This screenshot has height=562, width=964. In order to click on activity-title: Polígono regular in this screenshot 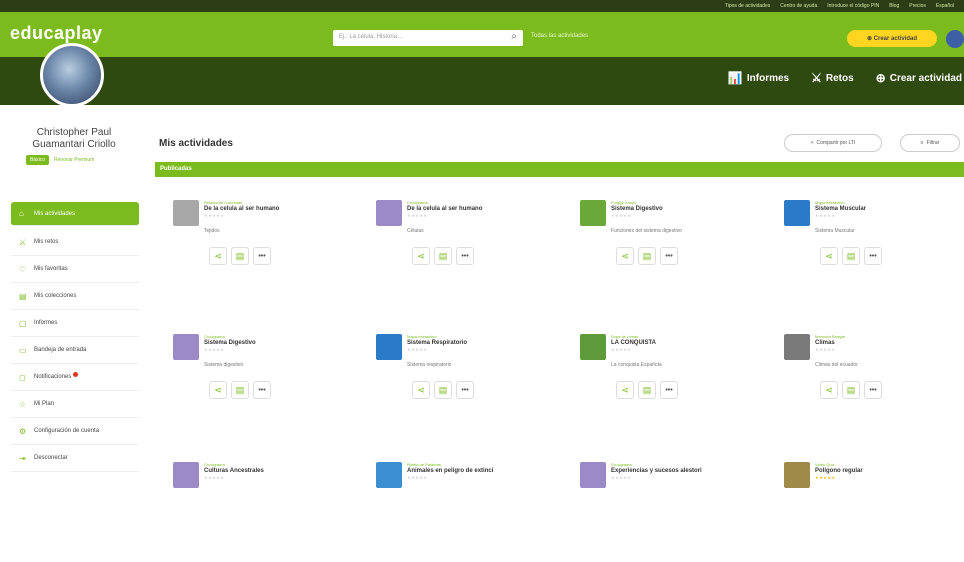, I will do `click(839, 471)`.